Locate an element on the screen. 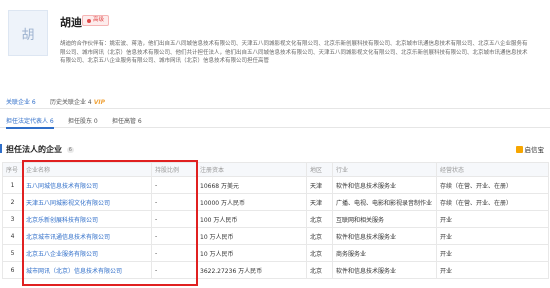 Image resolution: width=550 pixels, height=288 pixels. tab-legal-rep: 担任法定代表人 6 is located at coordinates (30, 122).